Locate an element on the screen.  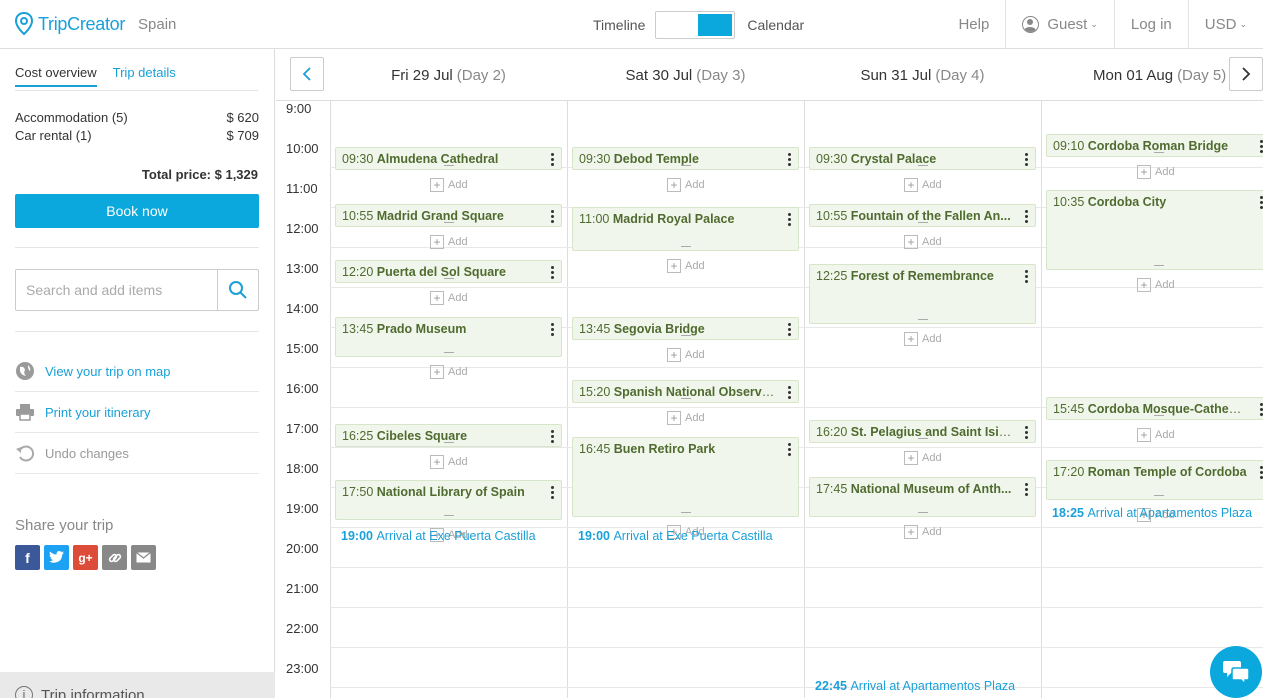
event-card: 11:00 Madrid Royal Palace is located at coordinates (685, 229).